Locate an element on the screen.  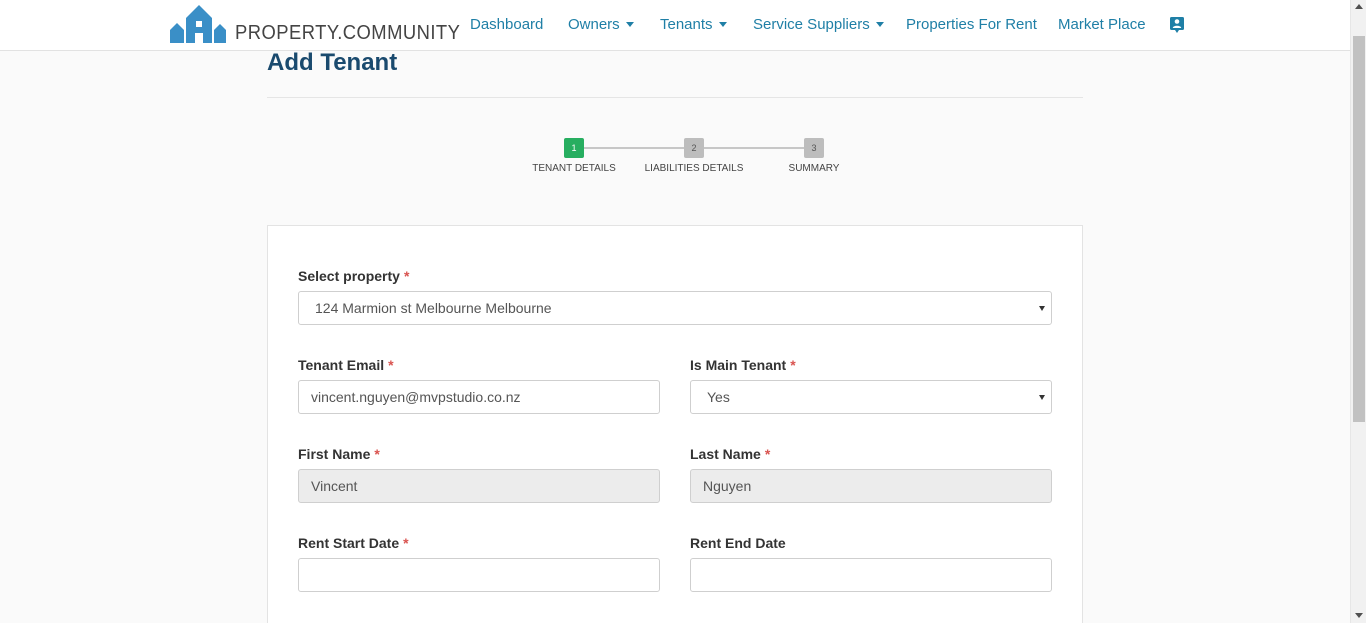
nav-owners-dropdown: Owners is located at coordinates (601, 24).